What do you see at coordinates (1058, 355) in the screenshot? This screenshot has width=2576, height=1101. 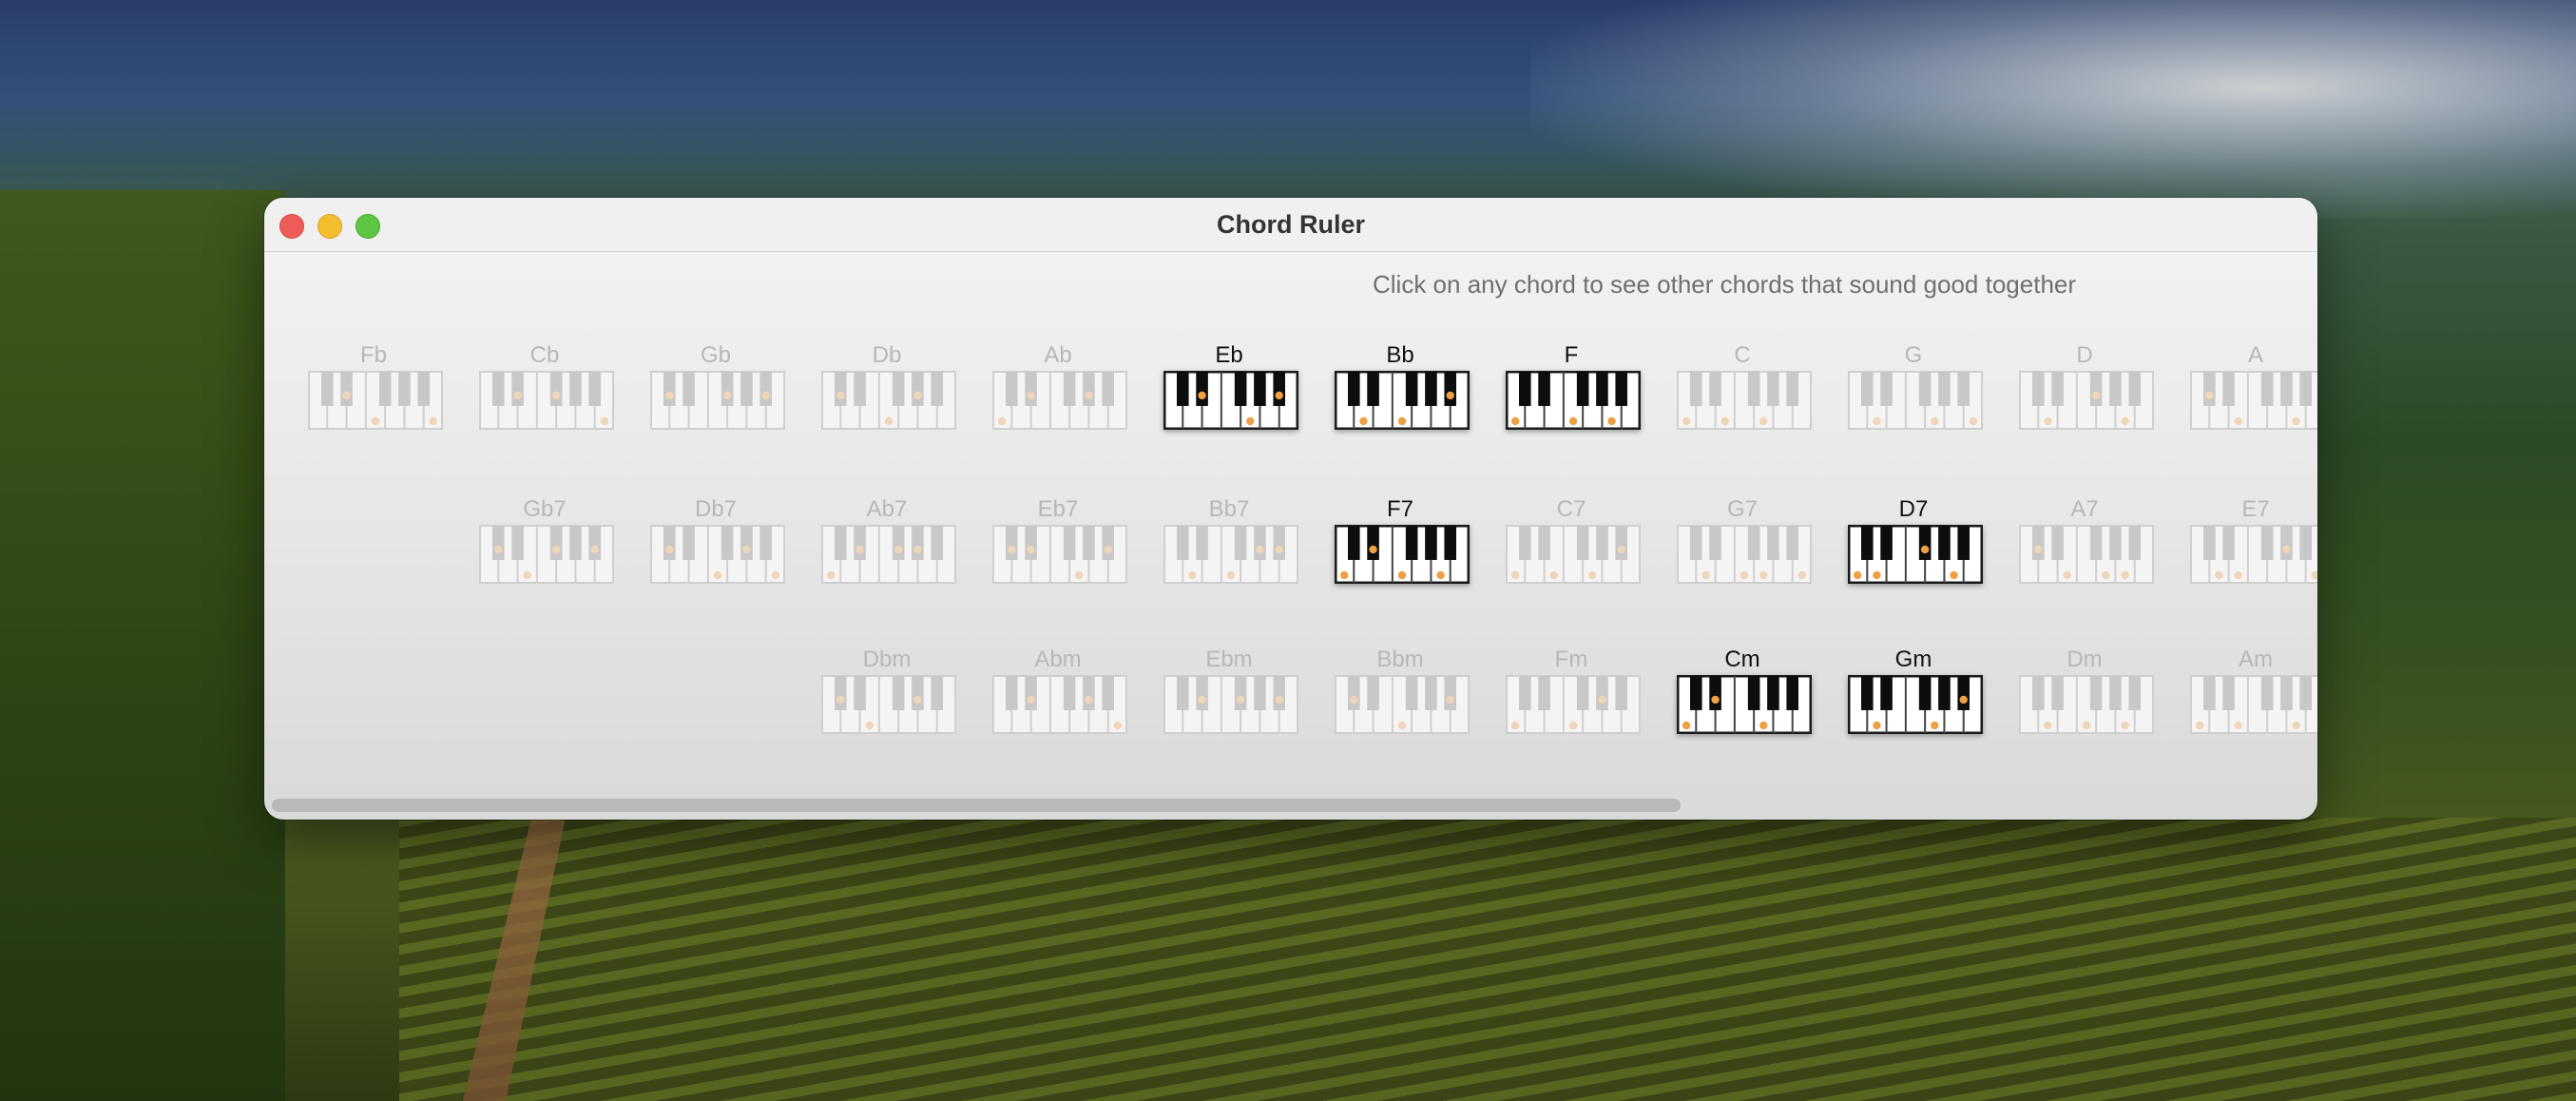 I see `chord-label: Ab` at bounding box center [1058, 355].